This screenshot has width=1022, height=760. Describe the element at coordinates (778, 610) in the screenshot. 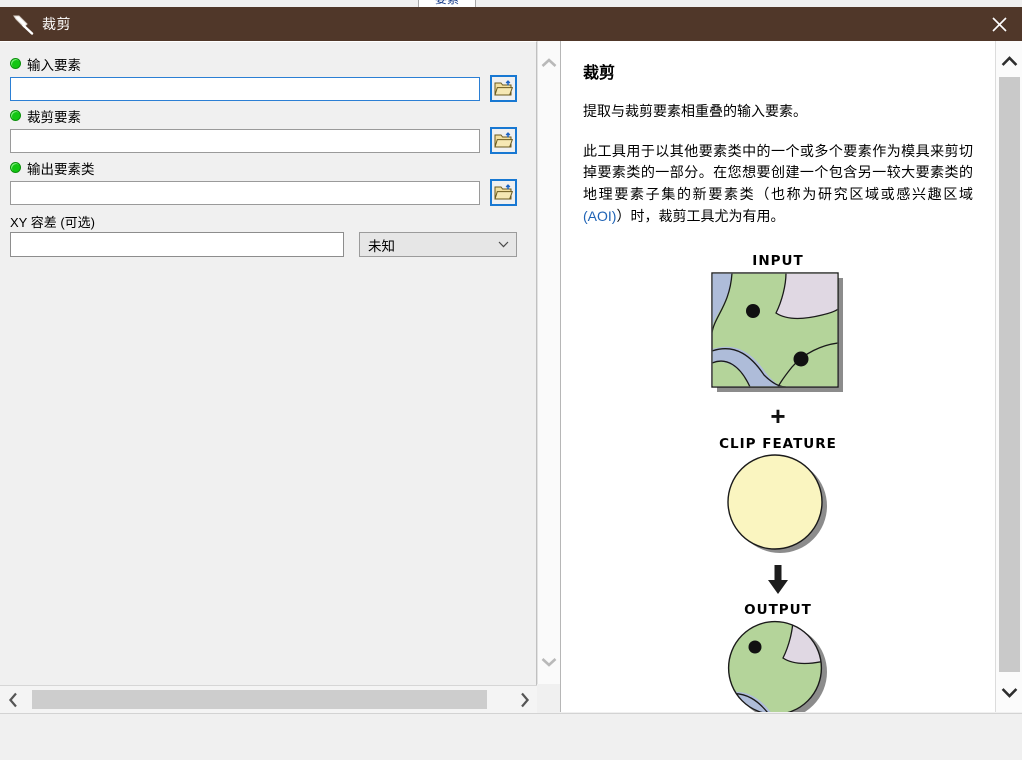

I see `diagram-output-label: OUTPUT` at that location.